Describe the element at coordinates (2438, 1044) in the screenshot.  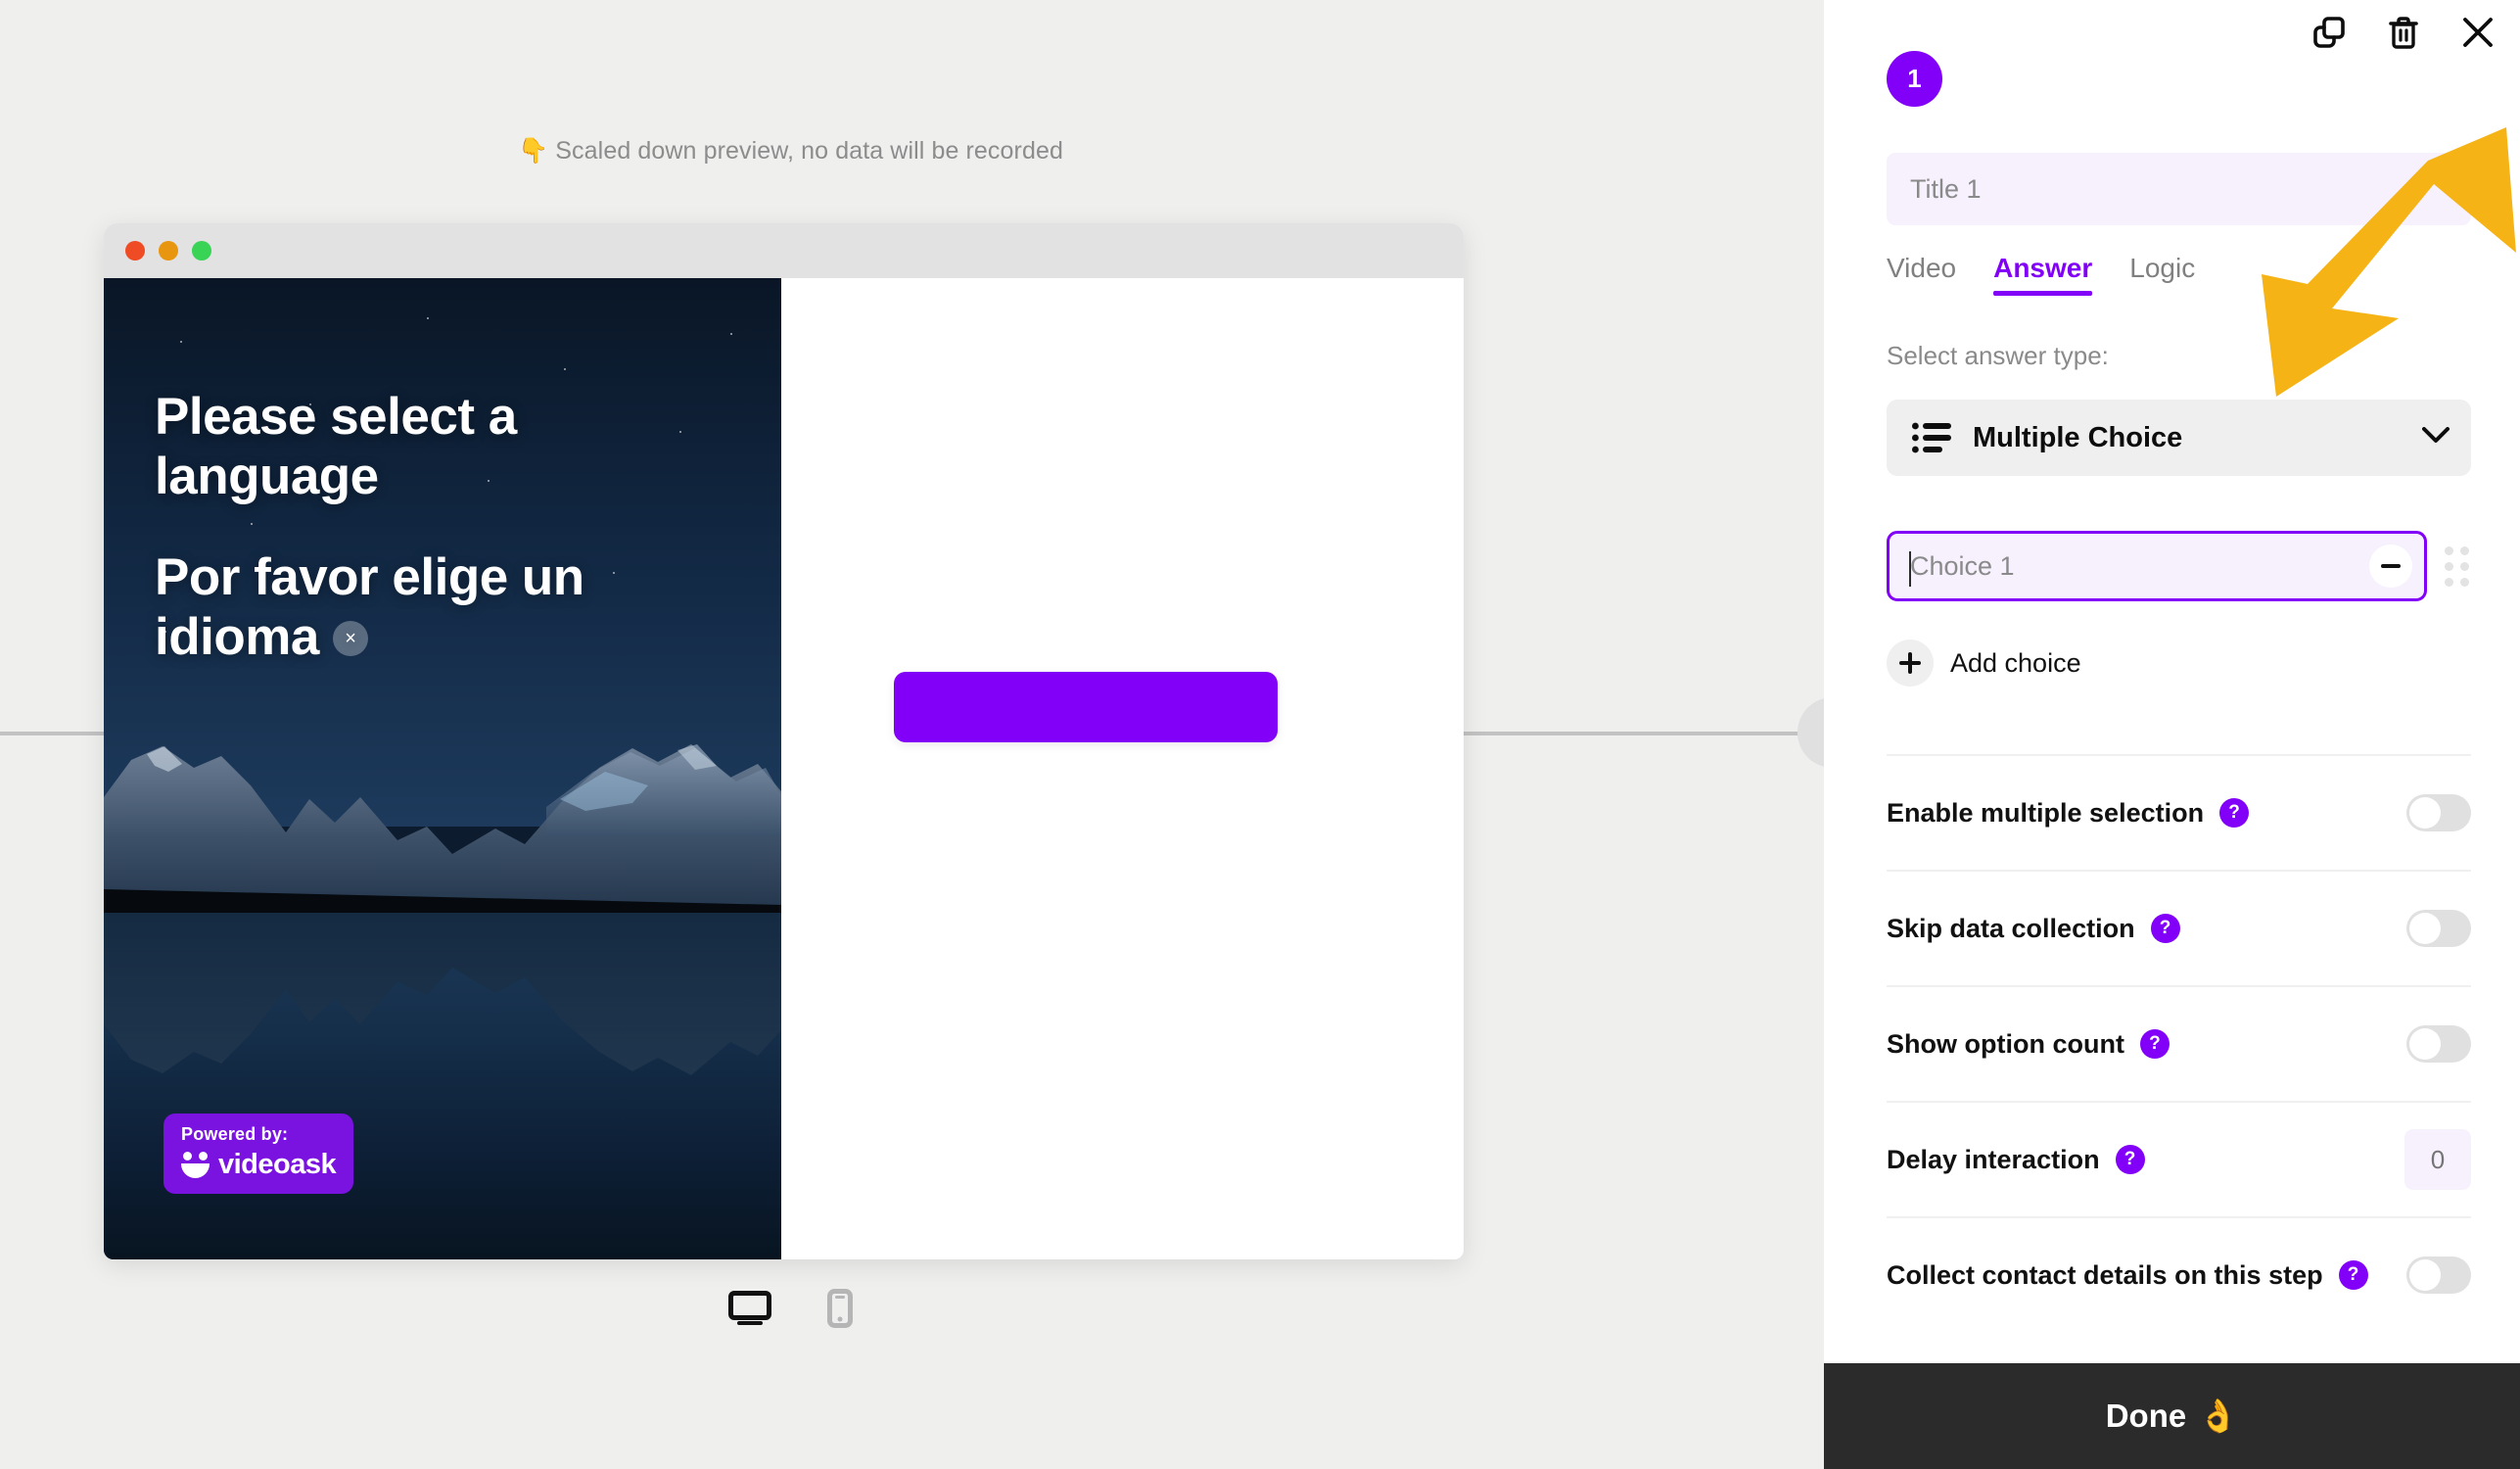
I see `toggle-show-option-count` at that location.